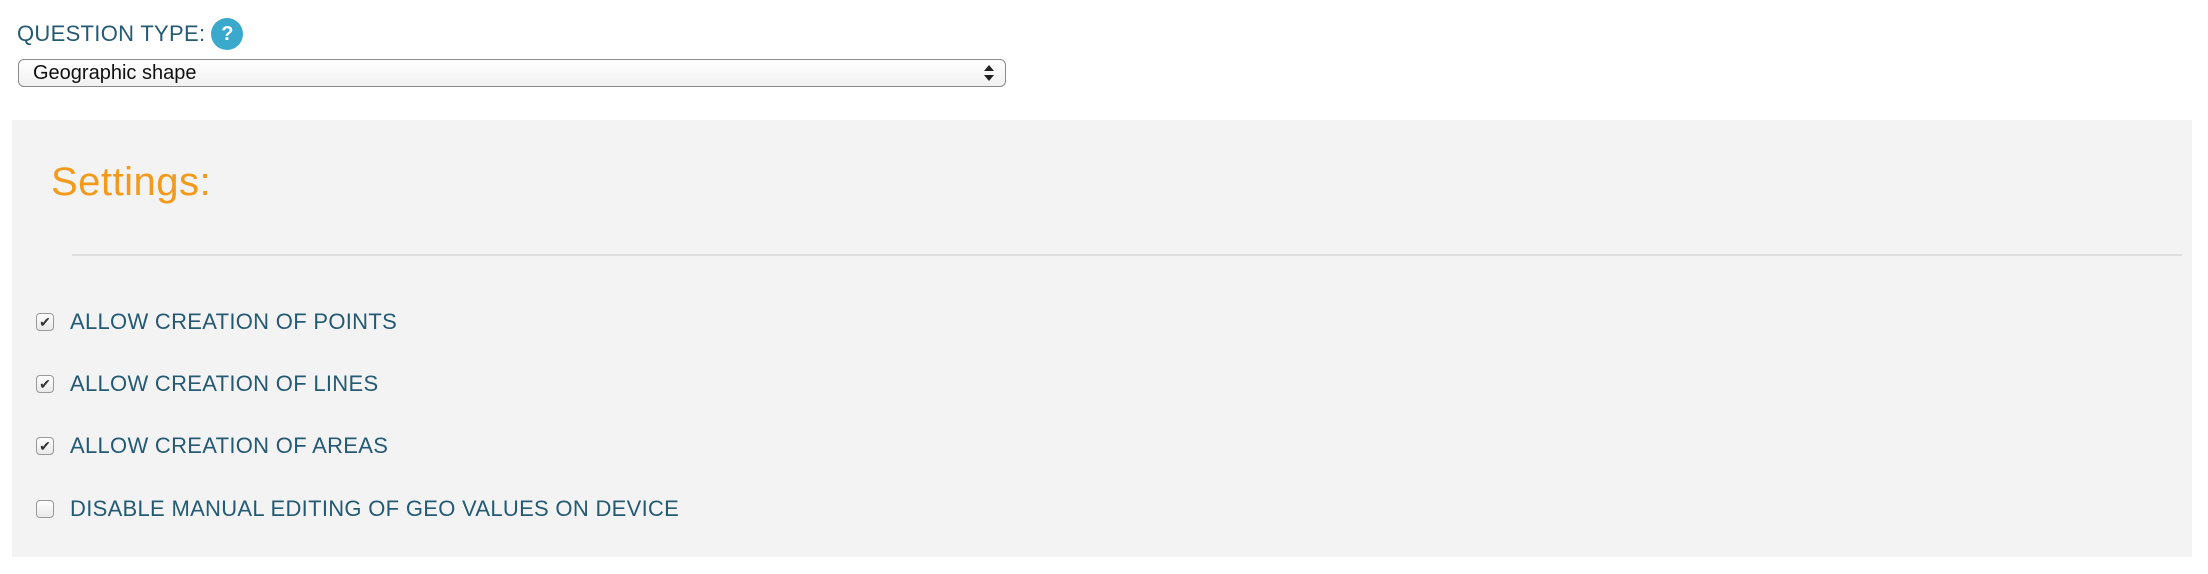 The height and width of the screenshot is (574, 2208). Describe the element at coordinates (234, 321) in the screenshot. I see `allow-points-label: ALLOW CREATION OF POINTS` at that location.